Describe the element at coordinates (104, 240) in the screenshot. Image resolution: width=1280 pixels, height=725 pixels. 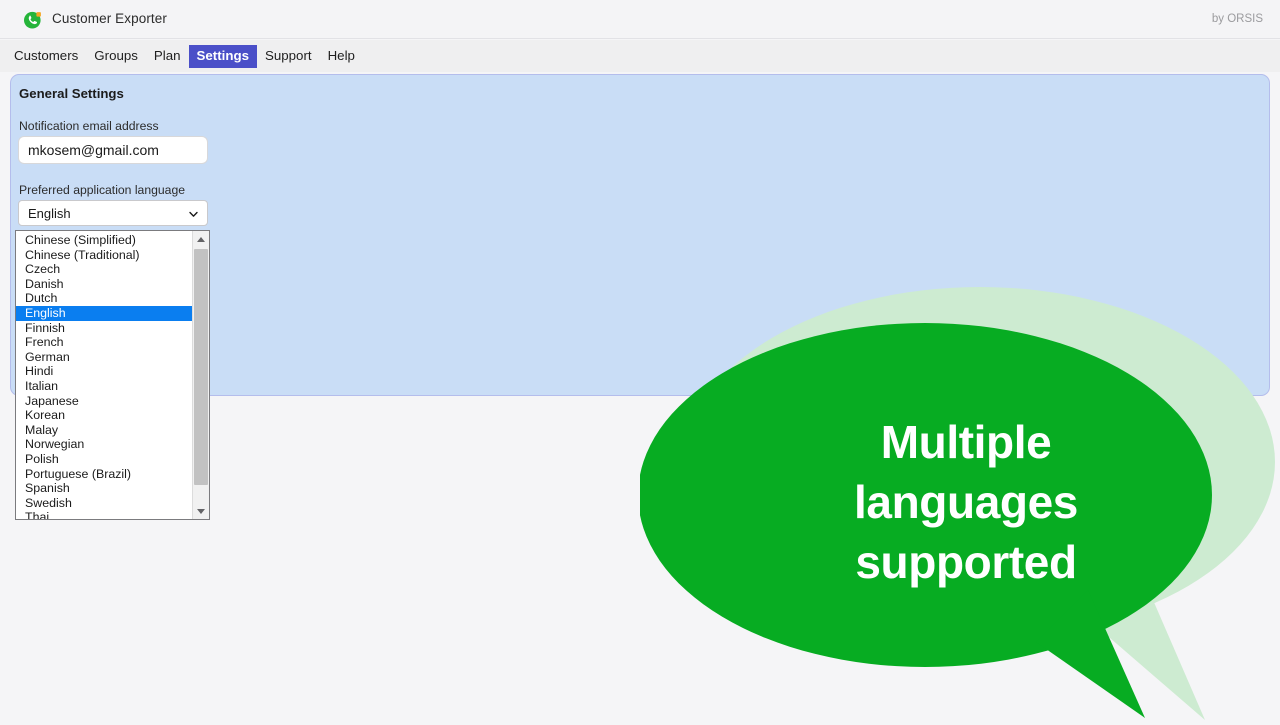
I see `language-option: Chinese (Simplified)` at that location.